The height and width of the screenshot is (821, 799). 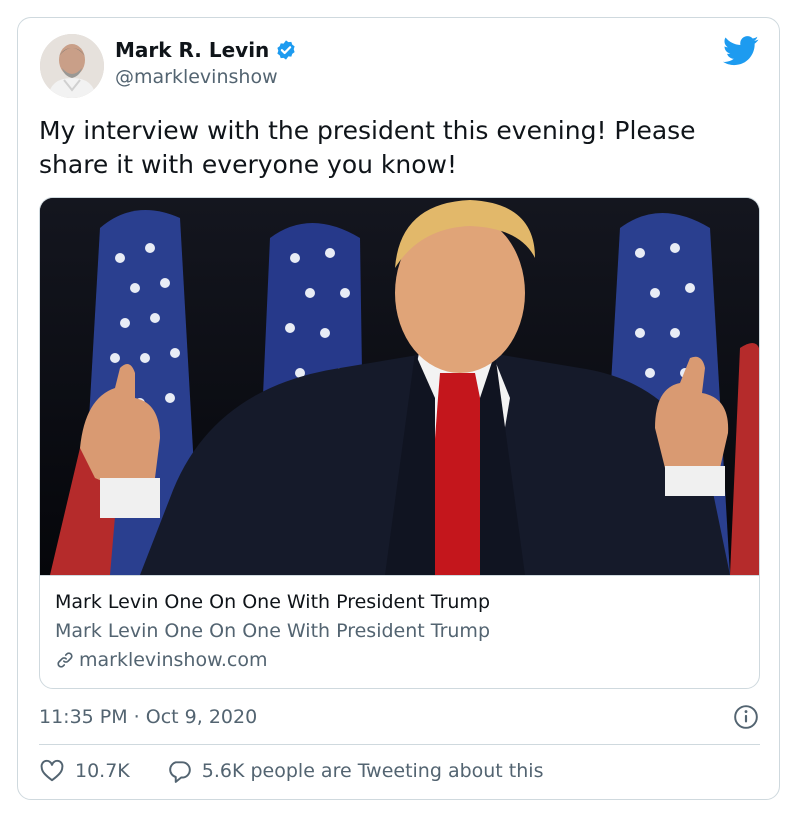 I want to click on speech-bubble-icon, so click(x=180, y=772).